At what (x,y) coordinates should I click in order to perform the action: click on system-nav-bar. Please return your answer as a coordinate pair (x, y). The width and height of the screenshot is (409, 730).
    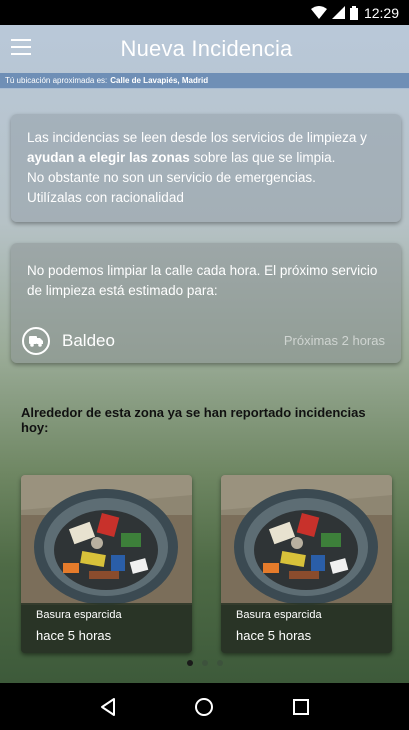
    Looking at the image, I should click on (204, 706).